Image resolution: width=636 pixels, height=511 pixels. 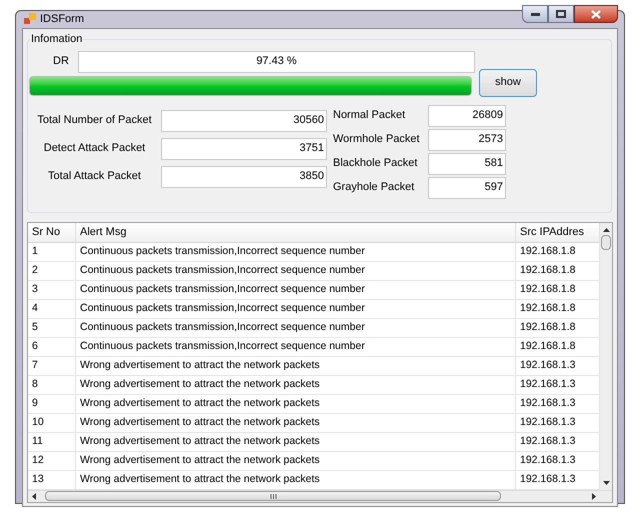 I want to click on window-title: IDSForm, so click(x=62, y=19).